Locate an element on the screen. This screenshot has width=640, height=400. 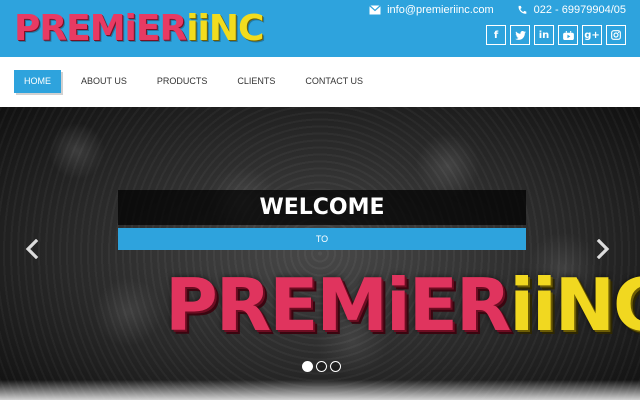
nav-item-about-us: ABOUT US is located at coordinates (104, 81).